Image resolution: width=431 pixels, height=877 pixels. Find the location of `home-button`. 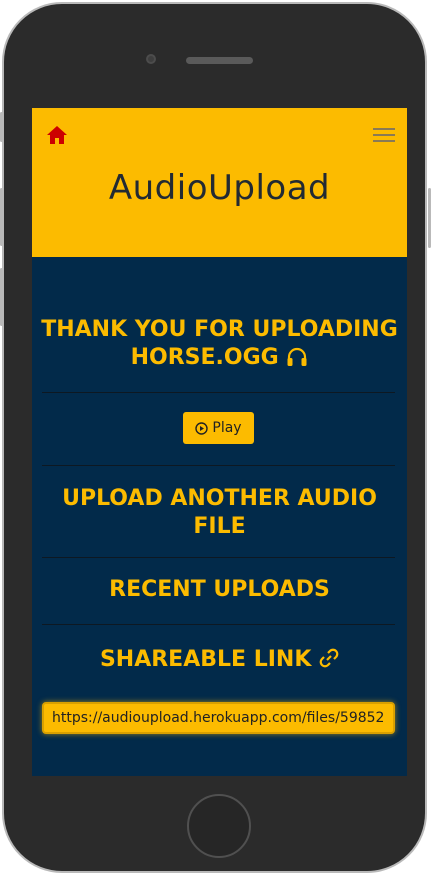

home-button is located at coordinates (219, 826).